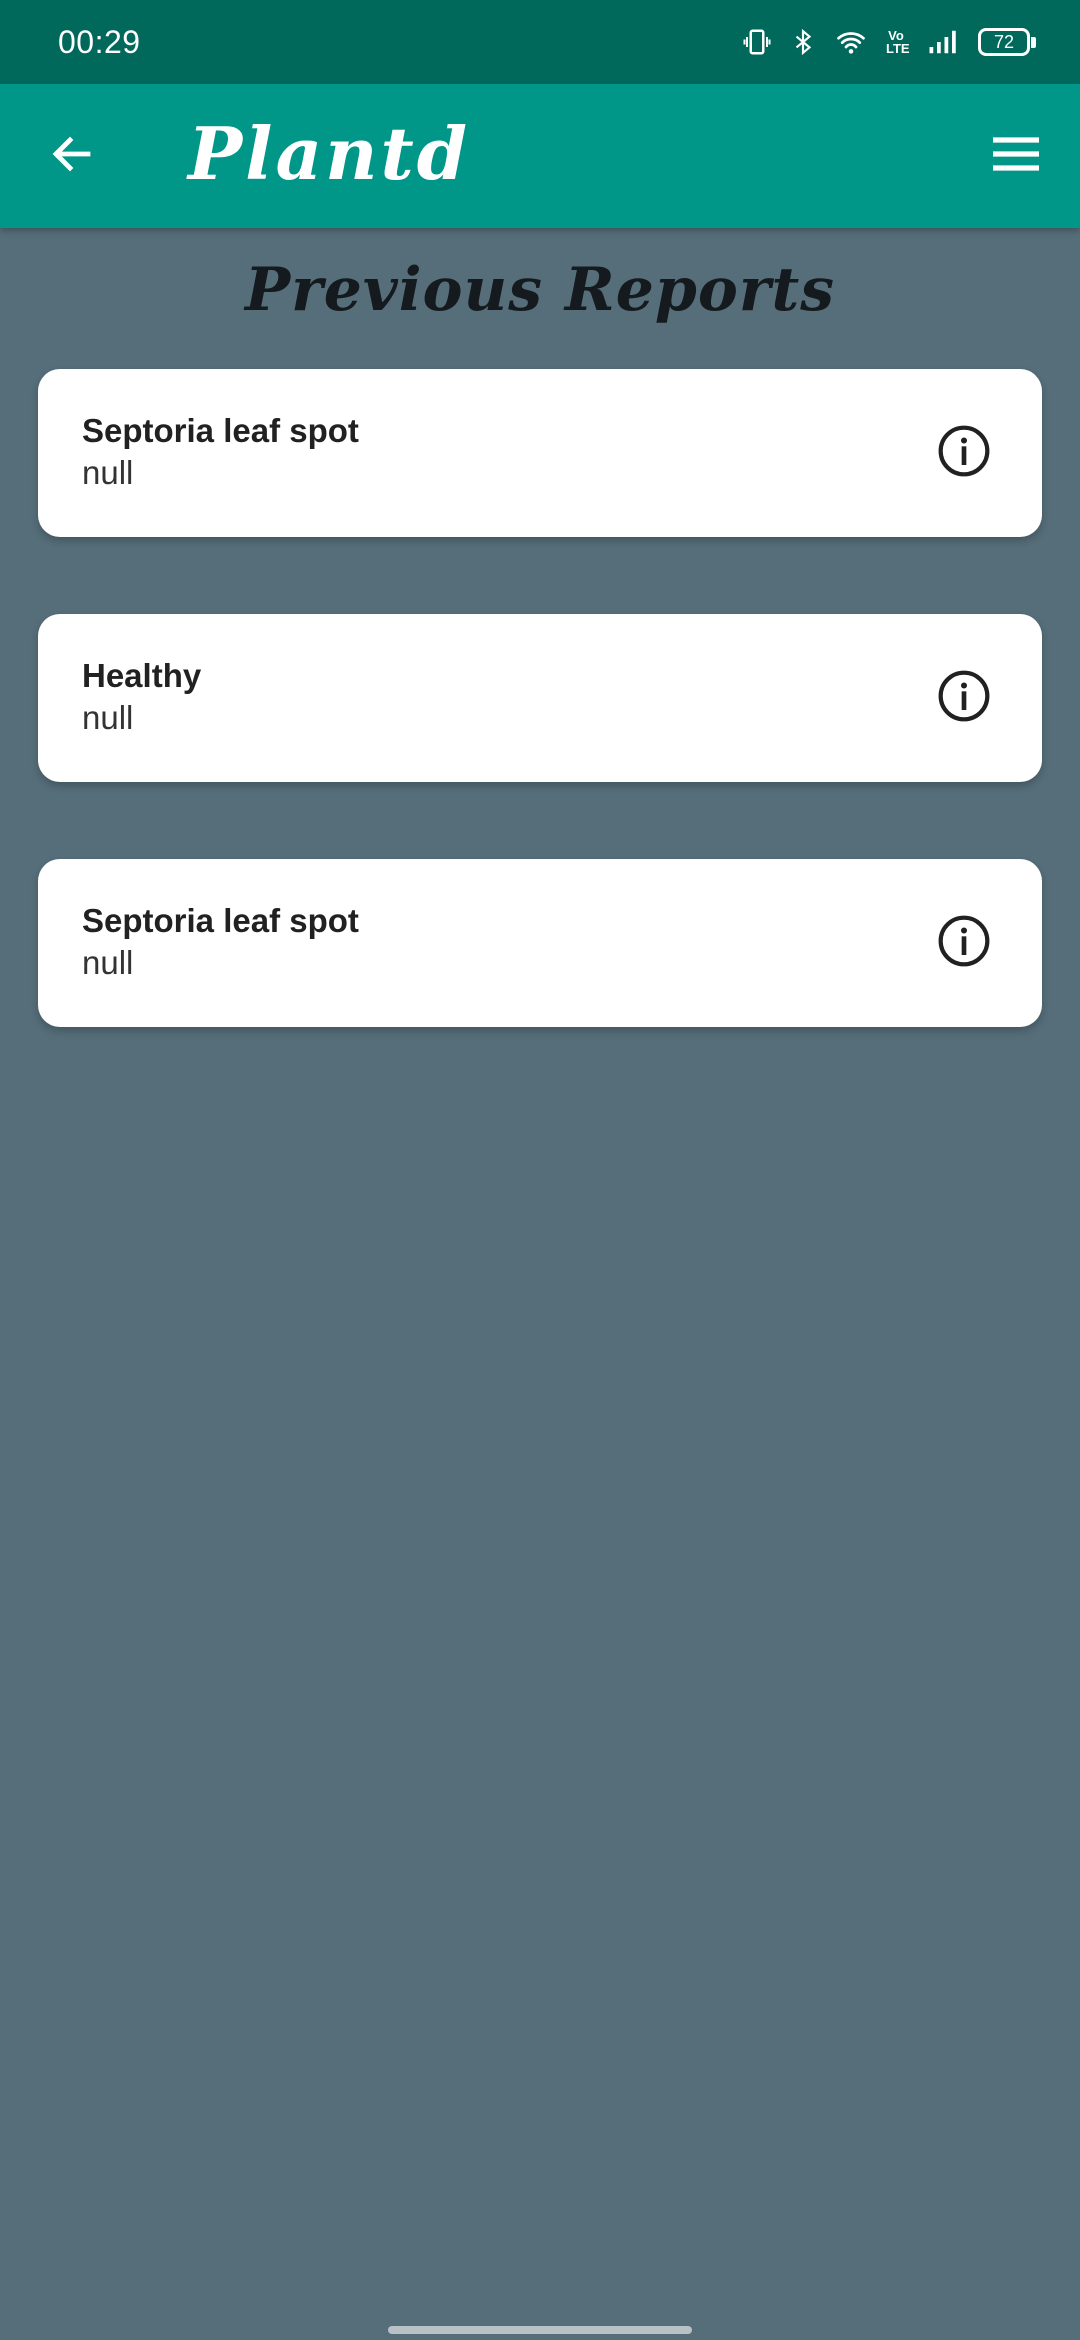  What do you see at coordinates (942, 42) in the screenshot?
I see `signal-icon` at bounding box center [942, 42].